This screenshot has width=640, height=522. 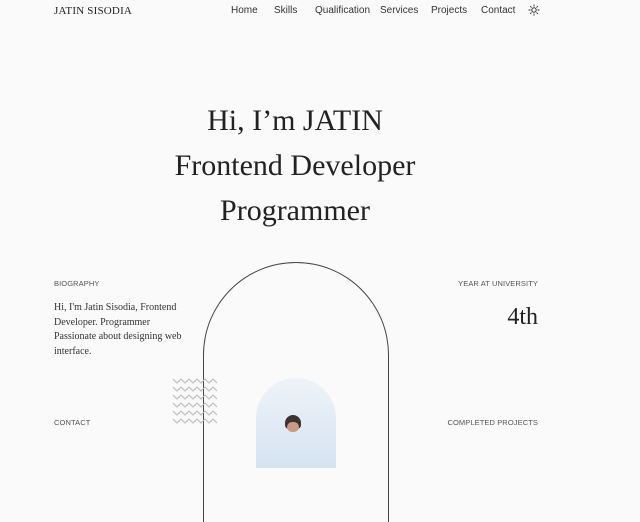 What do you see at coordinates (77, 283) in the screenshot?
I see `biography-label: BIOGRAPHY` at bounding box center [77, 283].